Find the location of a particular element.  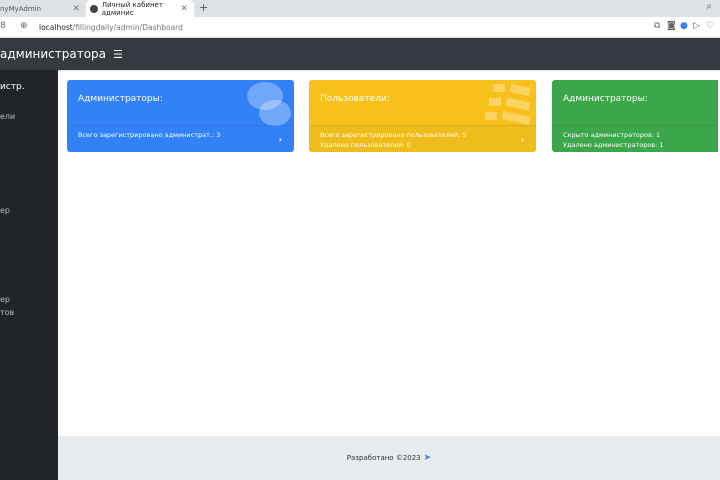

card-stat: Удалено администраторов: 1 is located at coordinates (613, 145).